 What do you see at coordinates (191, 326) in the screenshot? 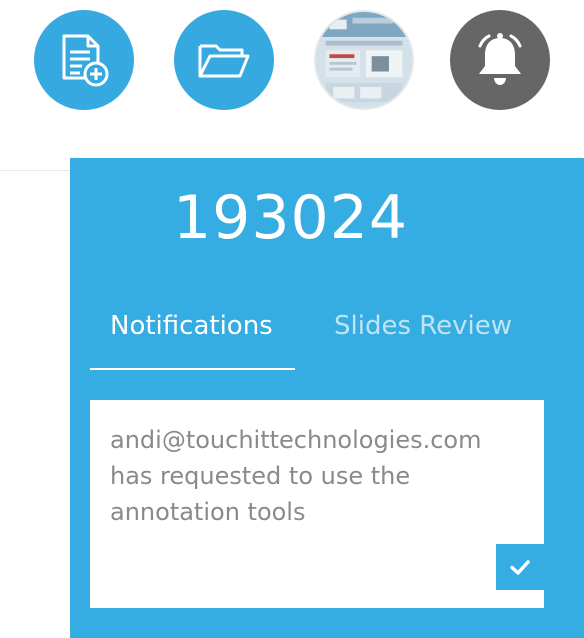
I see `tab-notifications: Notifications` at bounding box center [191, 326].